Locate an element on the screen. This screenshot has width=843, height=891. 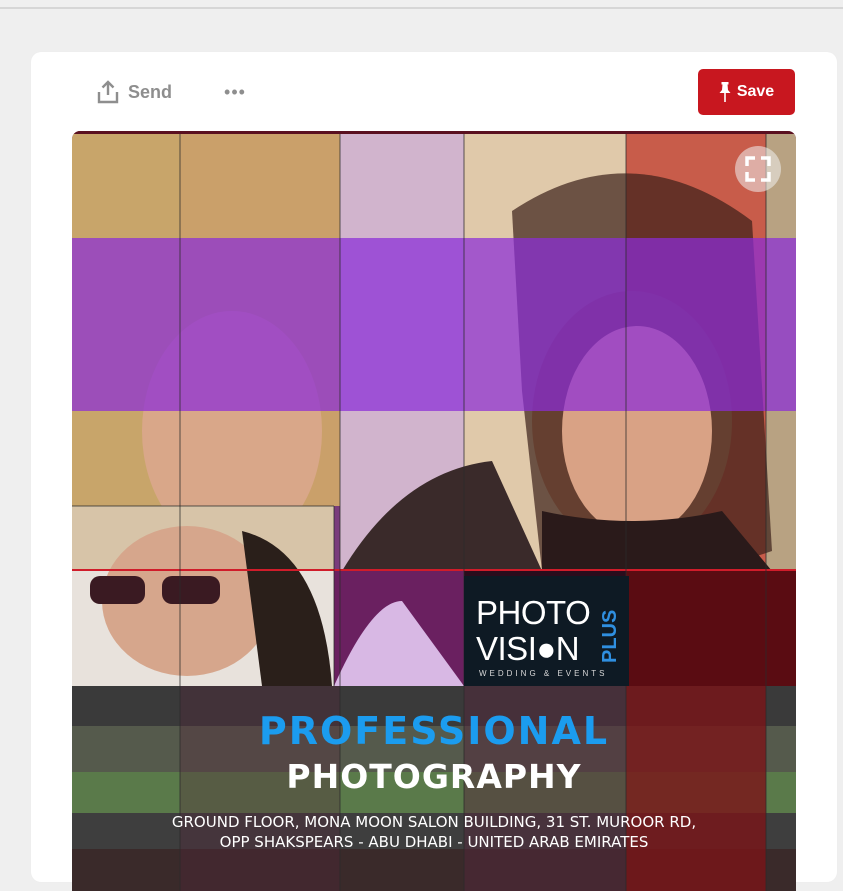
send-button: Send is located at coordinates (134, 92).